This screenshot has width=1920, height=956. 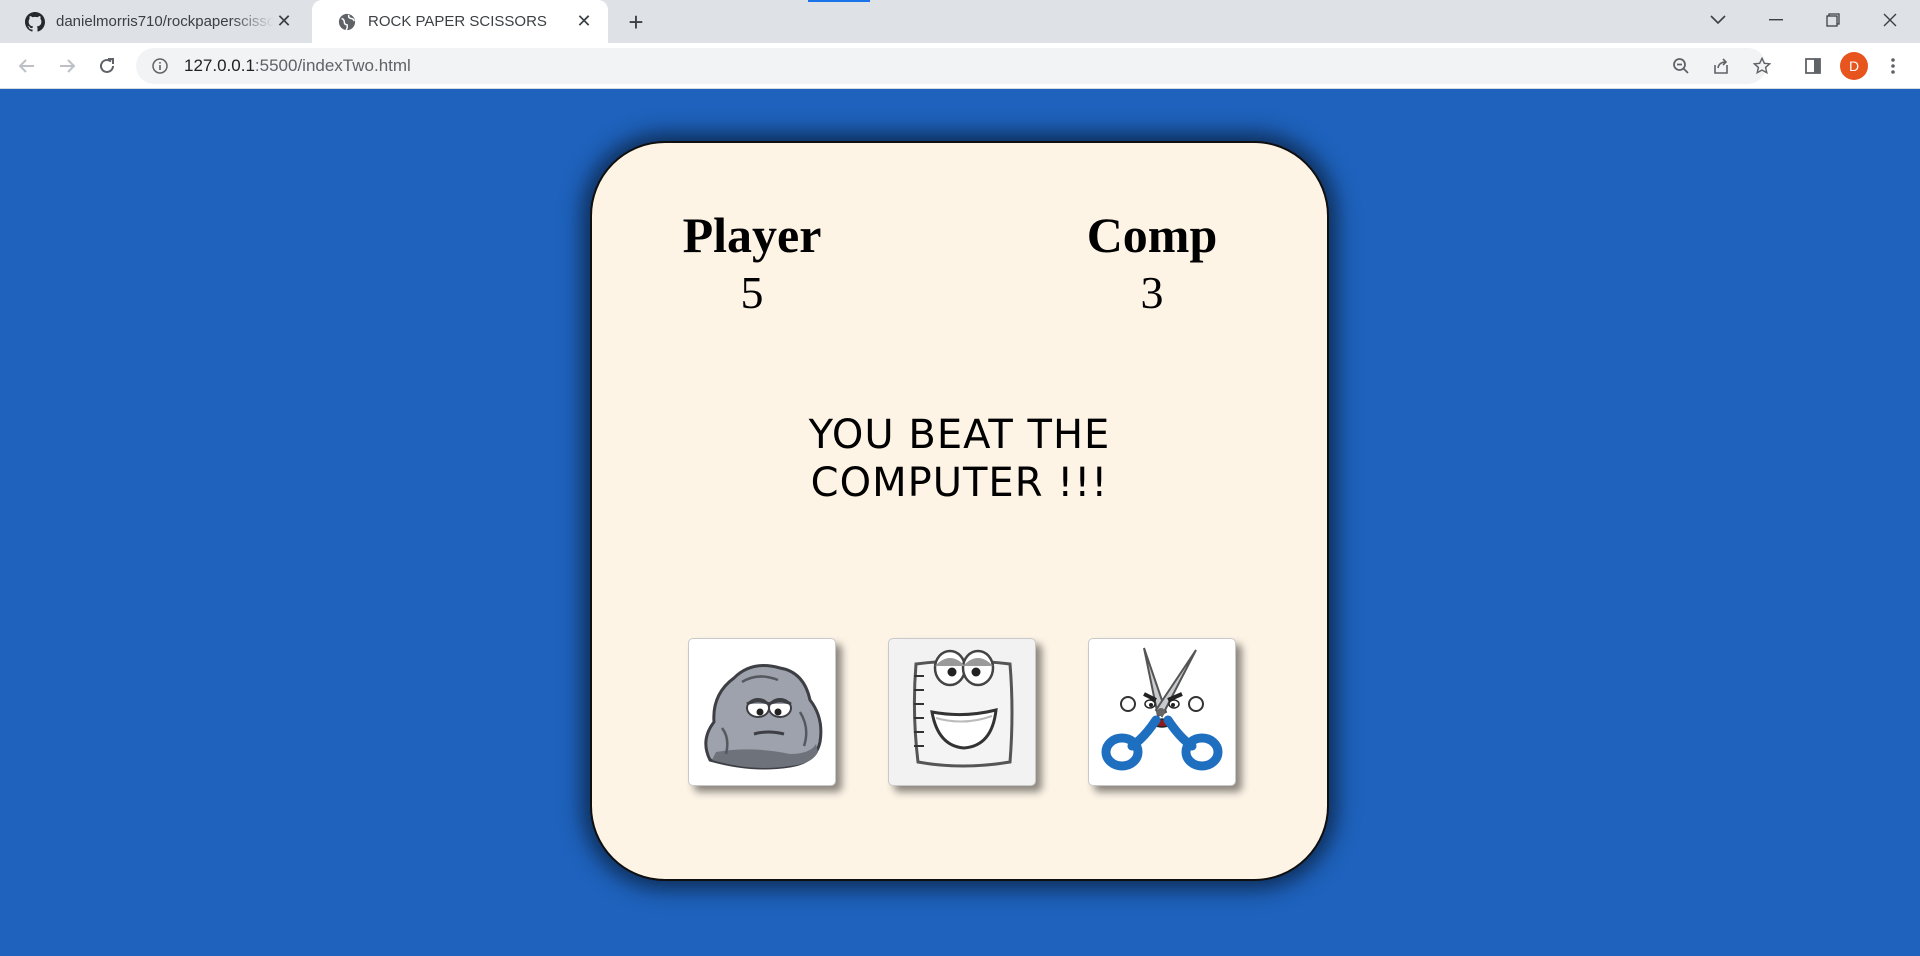 What do you see at coordinates (752, 265) in the screenshot?
I see `player-score-block: Player 5` at bounding box center [752, 265].